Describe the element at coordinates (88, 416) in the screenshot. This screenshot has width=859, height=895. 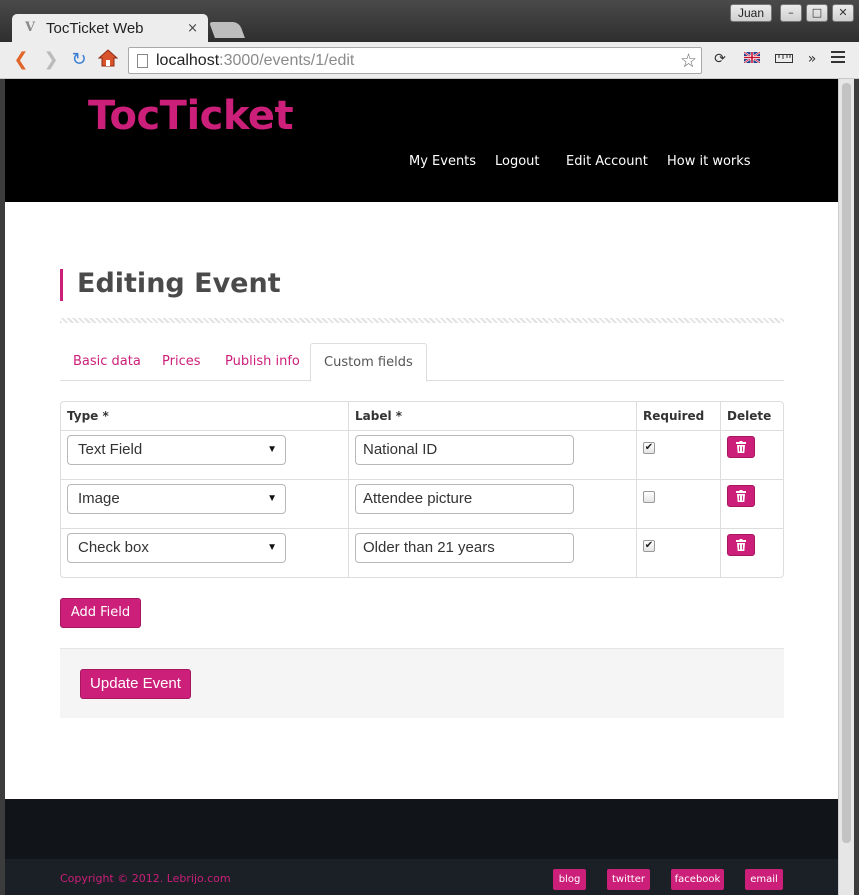
I see `column-header-type: Type *` at that location.